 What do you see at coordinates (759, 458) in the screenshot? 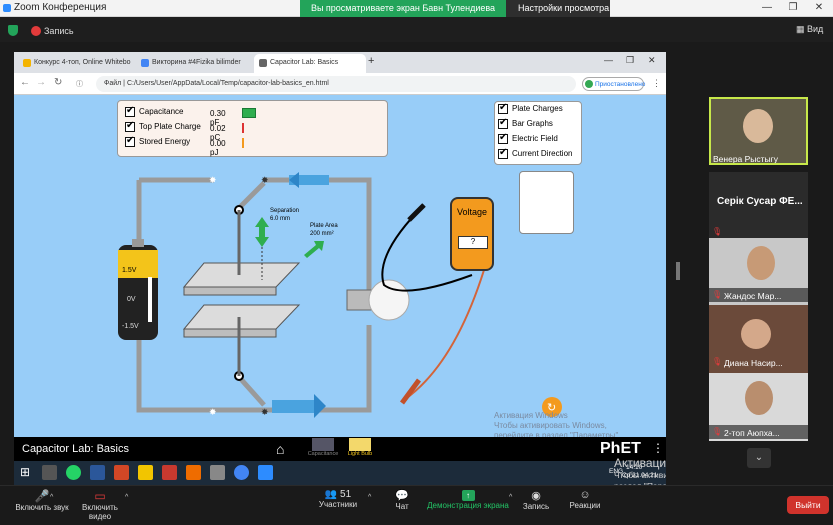
I see `chevron-down-icon: ⌄` at bounding box center [759, 458].